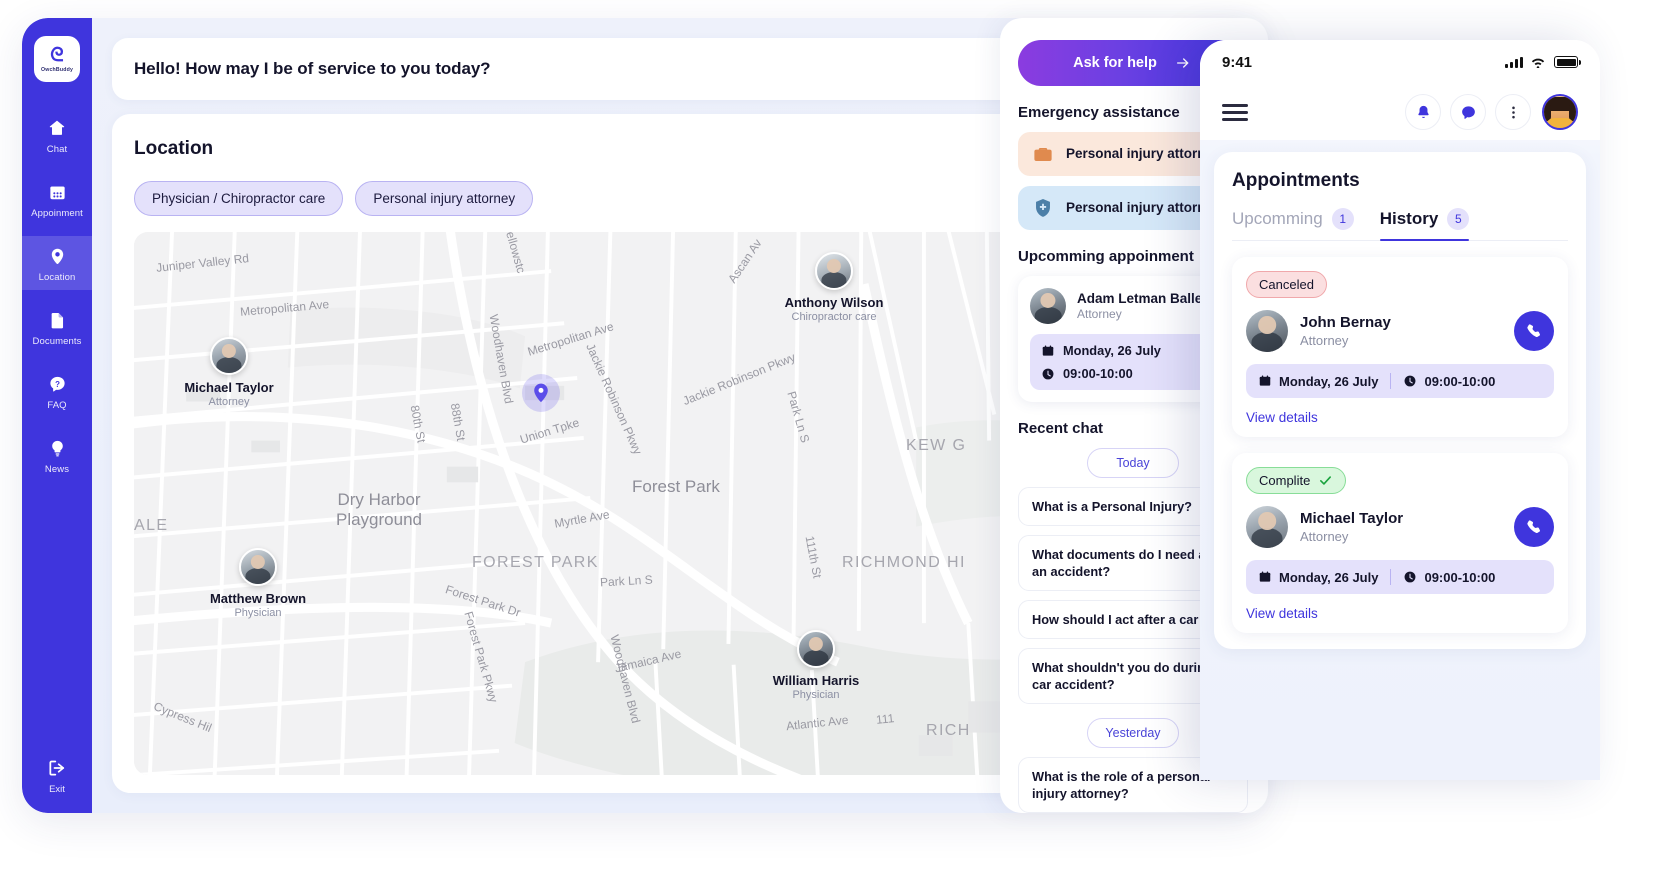  I want to click on brand-swoosh-icon: ᘓ, so click(57, 55).